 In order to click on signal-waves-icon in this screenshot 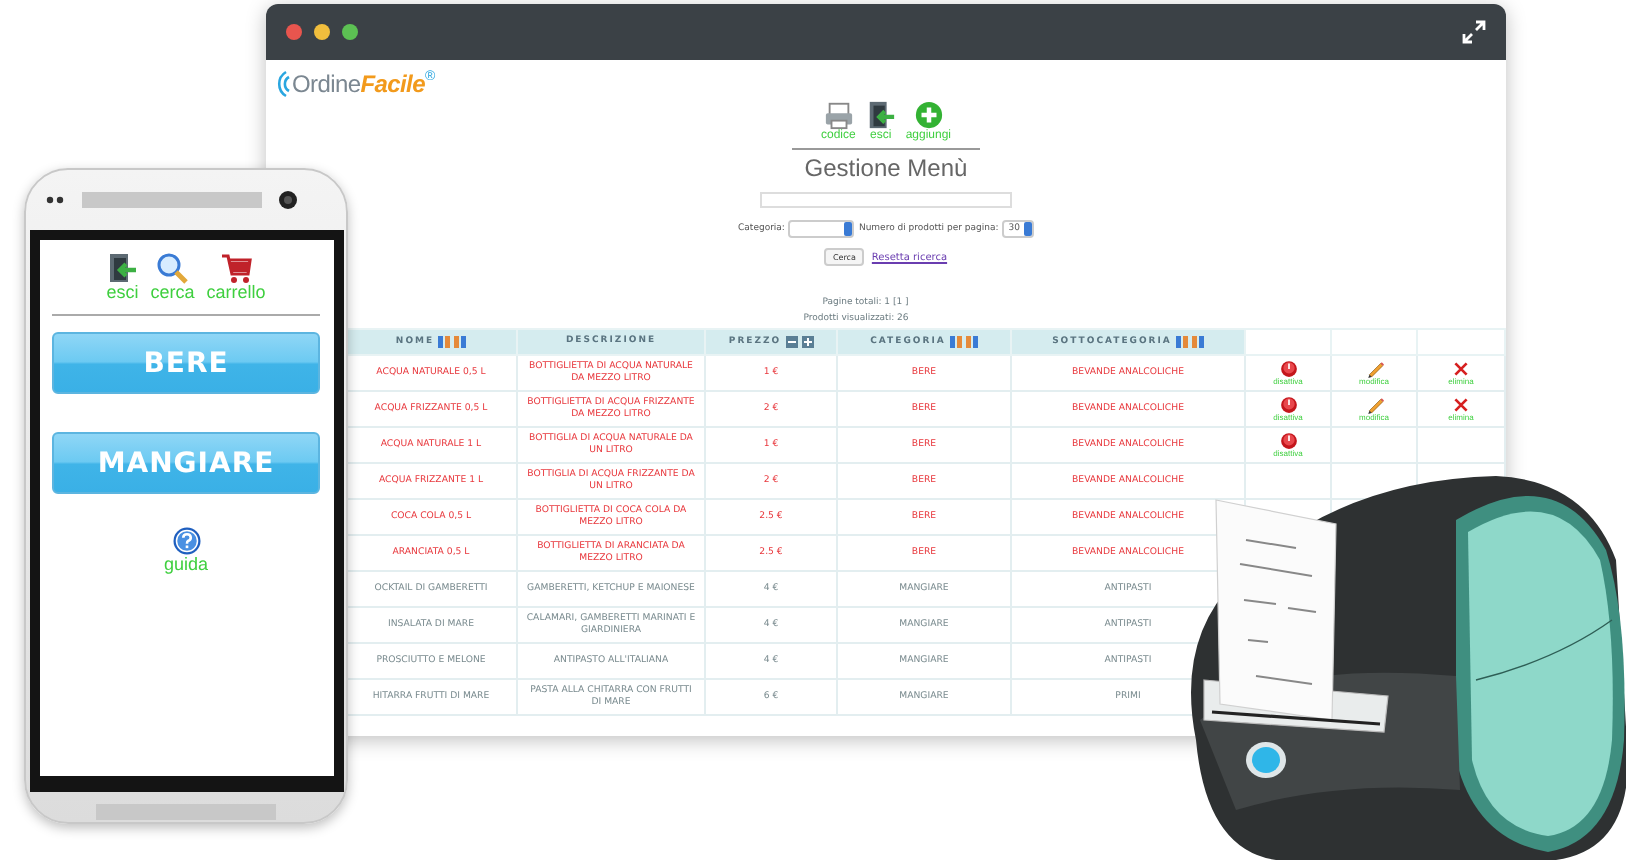, I will do `click(281, 84)`.